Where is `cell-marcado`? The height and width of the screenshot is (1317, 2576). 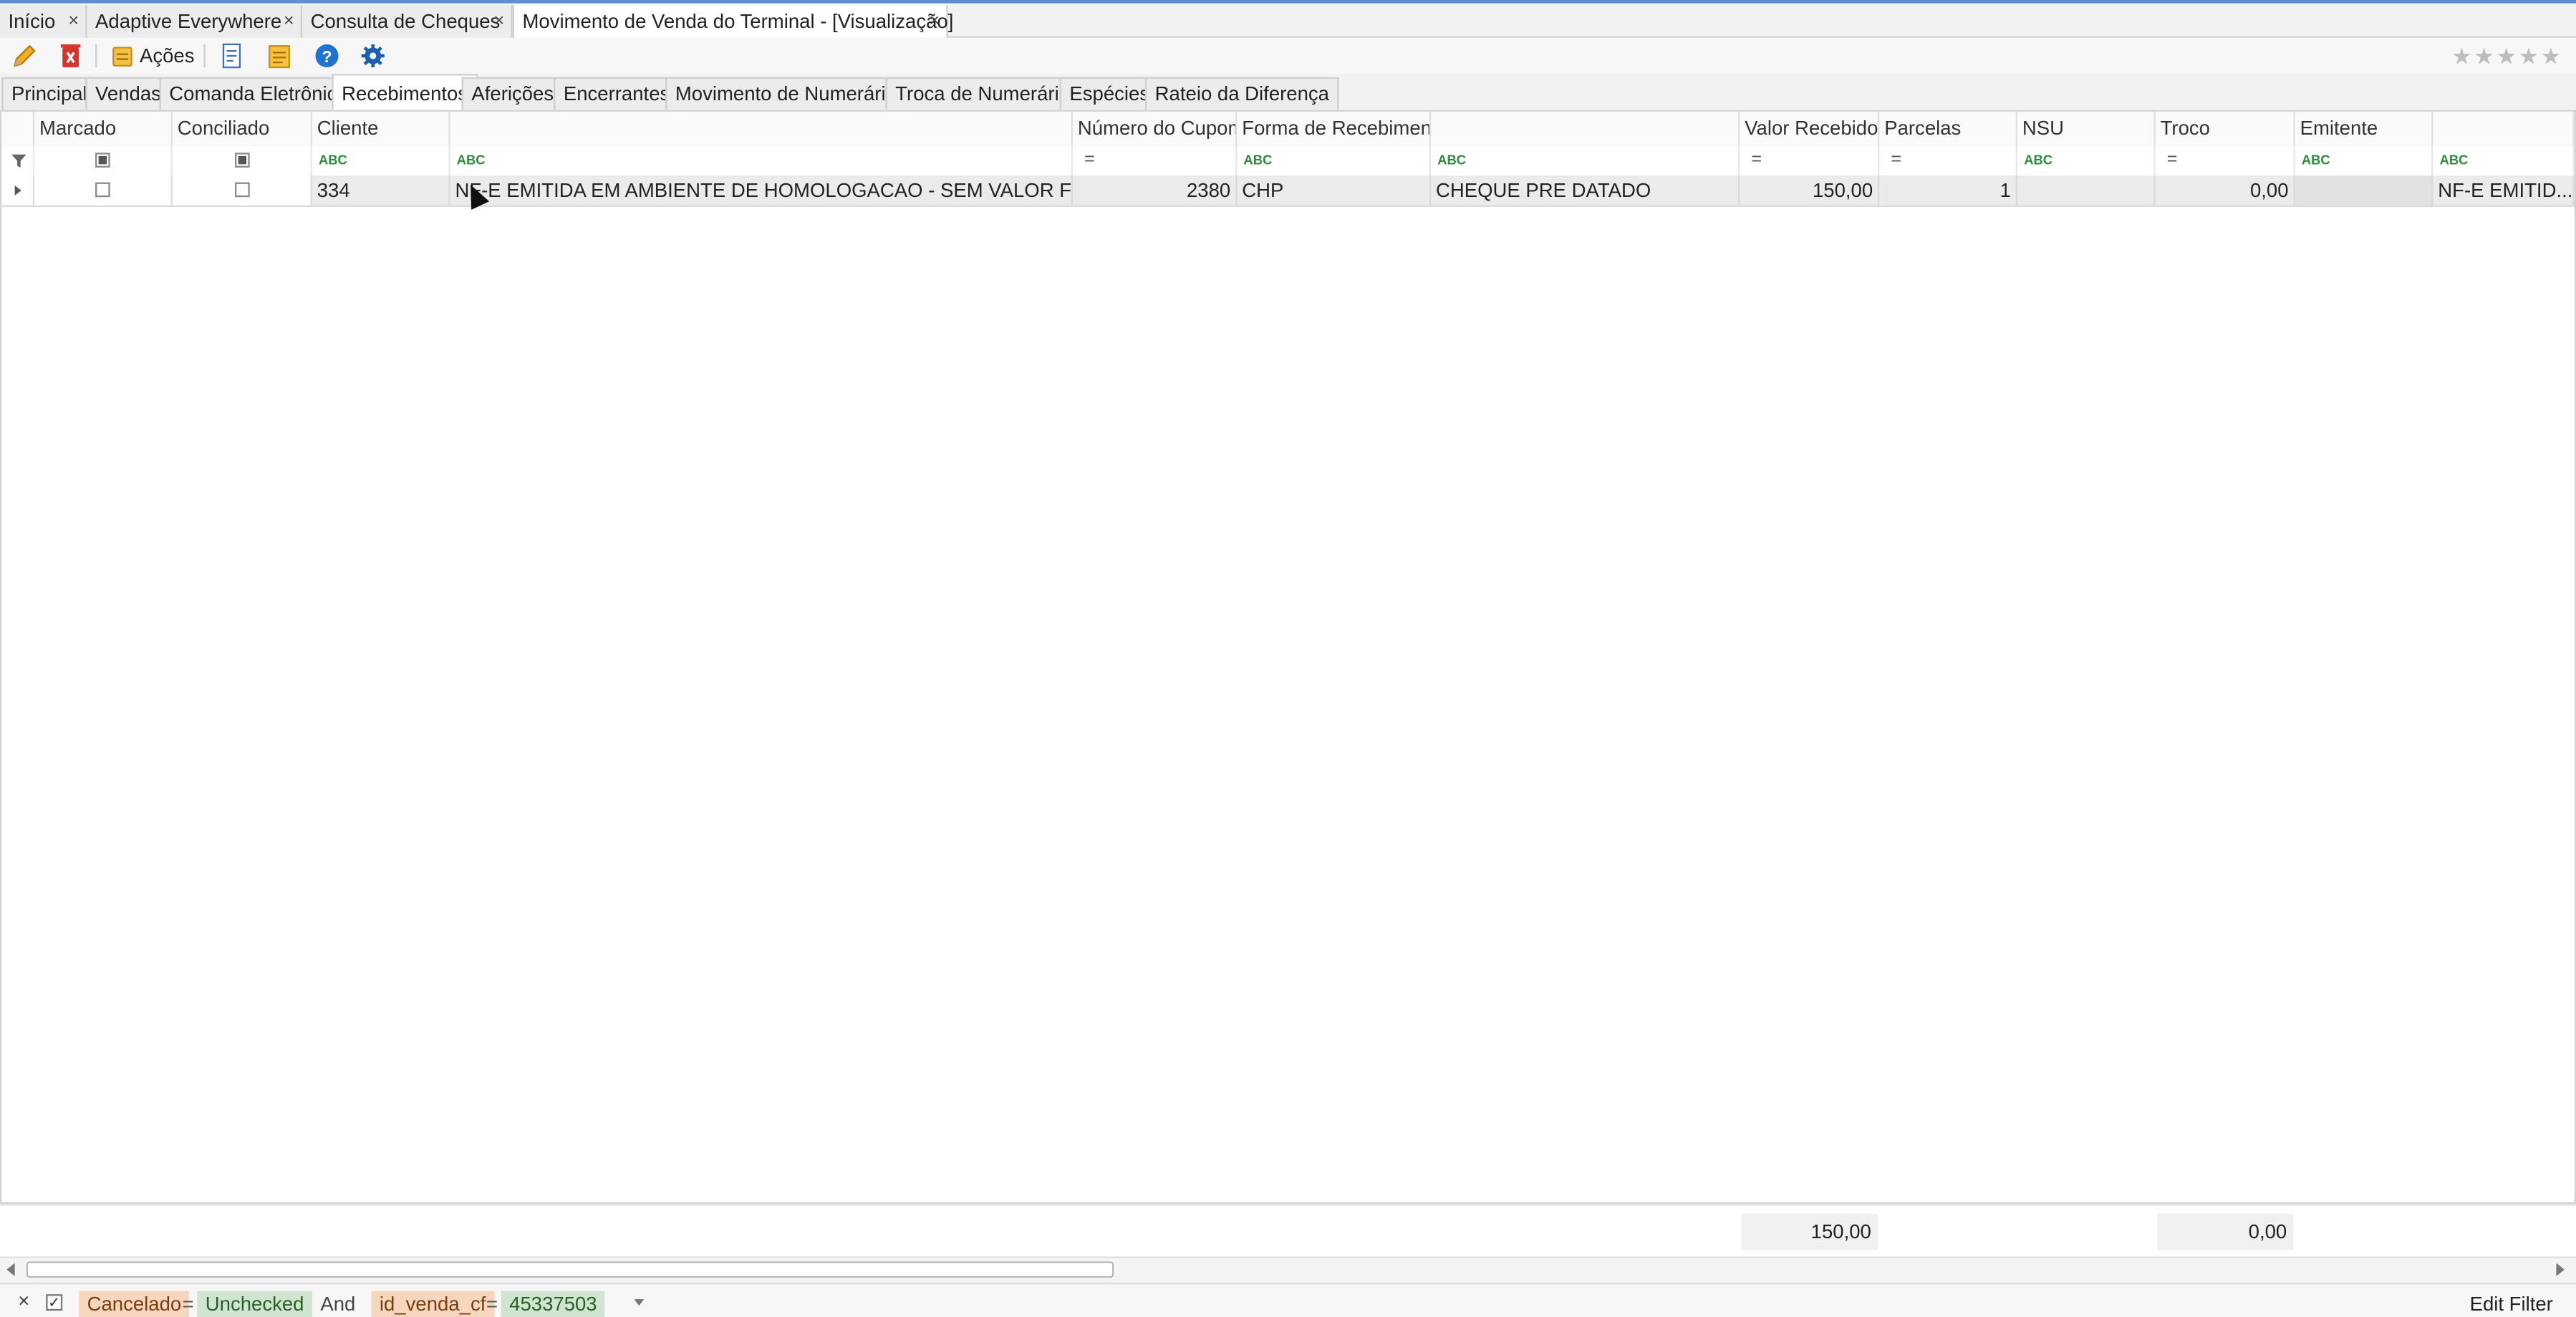
cell-marcado is located at coordinates (103, 190).